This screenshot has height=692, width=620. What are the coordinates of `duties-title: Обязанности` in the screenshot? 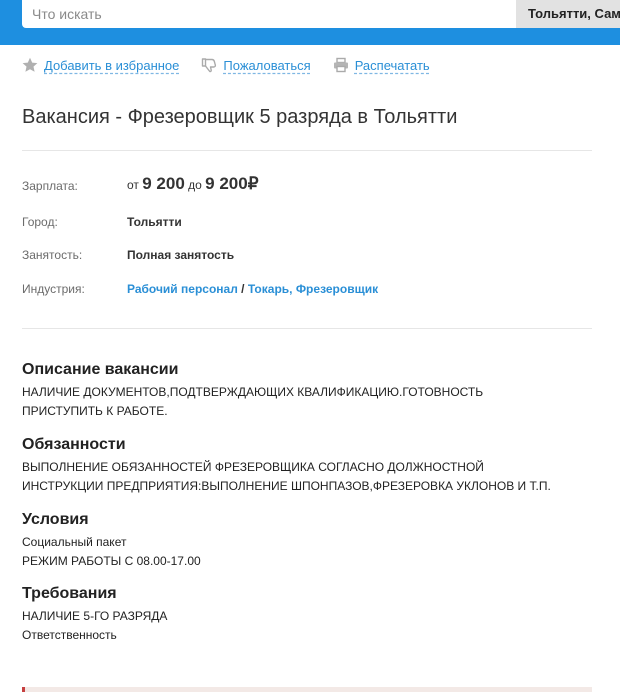 It's located at (74, 444).